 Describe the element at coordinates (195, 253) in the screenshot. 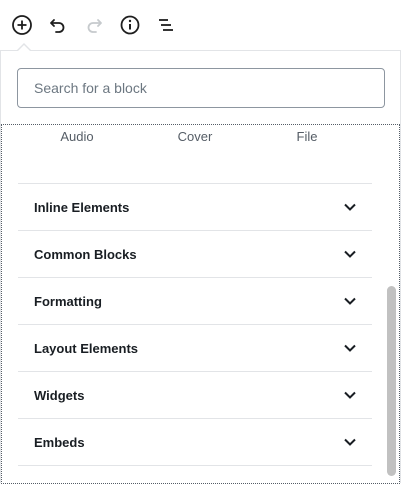

I see `category-common-blocks: Common Blocks` at that location.